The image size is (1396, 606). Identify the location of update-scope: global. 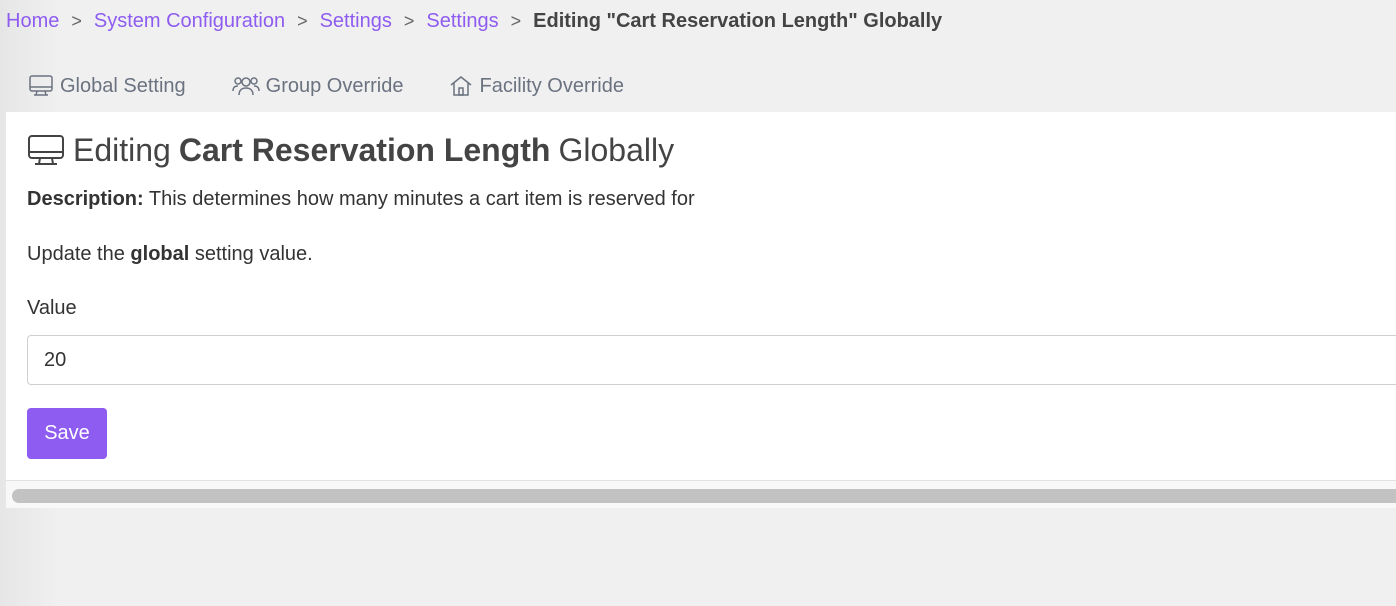
(160, 254).